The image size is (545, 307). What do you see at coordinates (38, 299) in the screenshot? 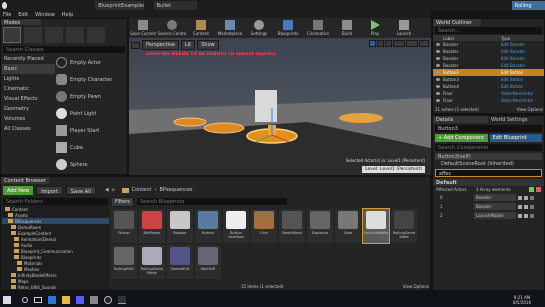
I see `task-view-icon` at bounding box center [38, 299].